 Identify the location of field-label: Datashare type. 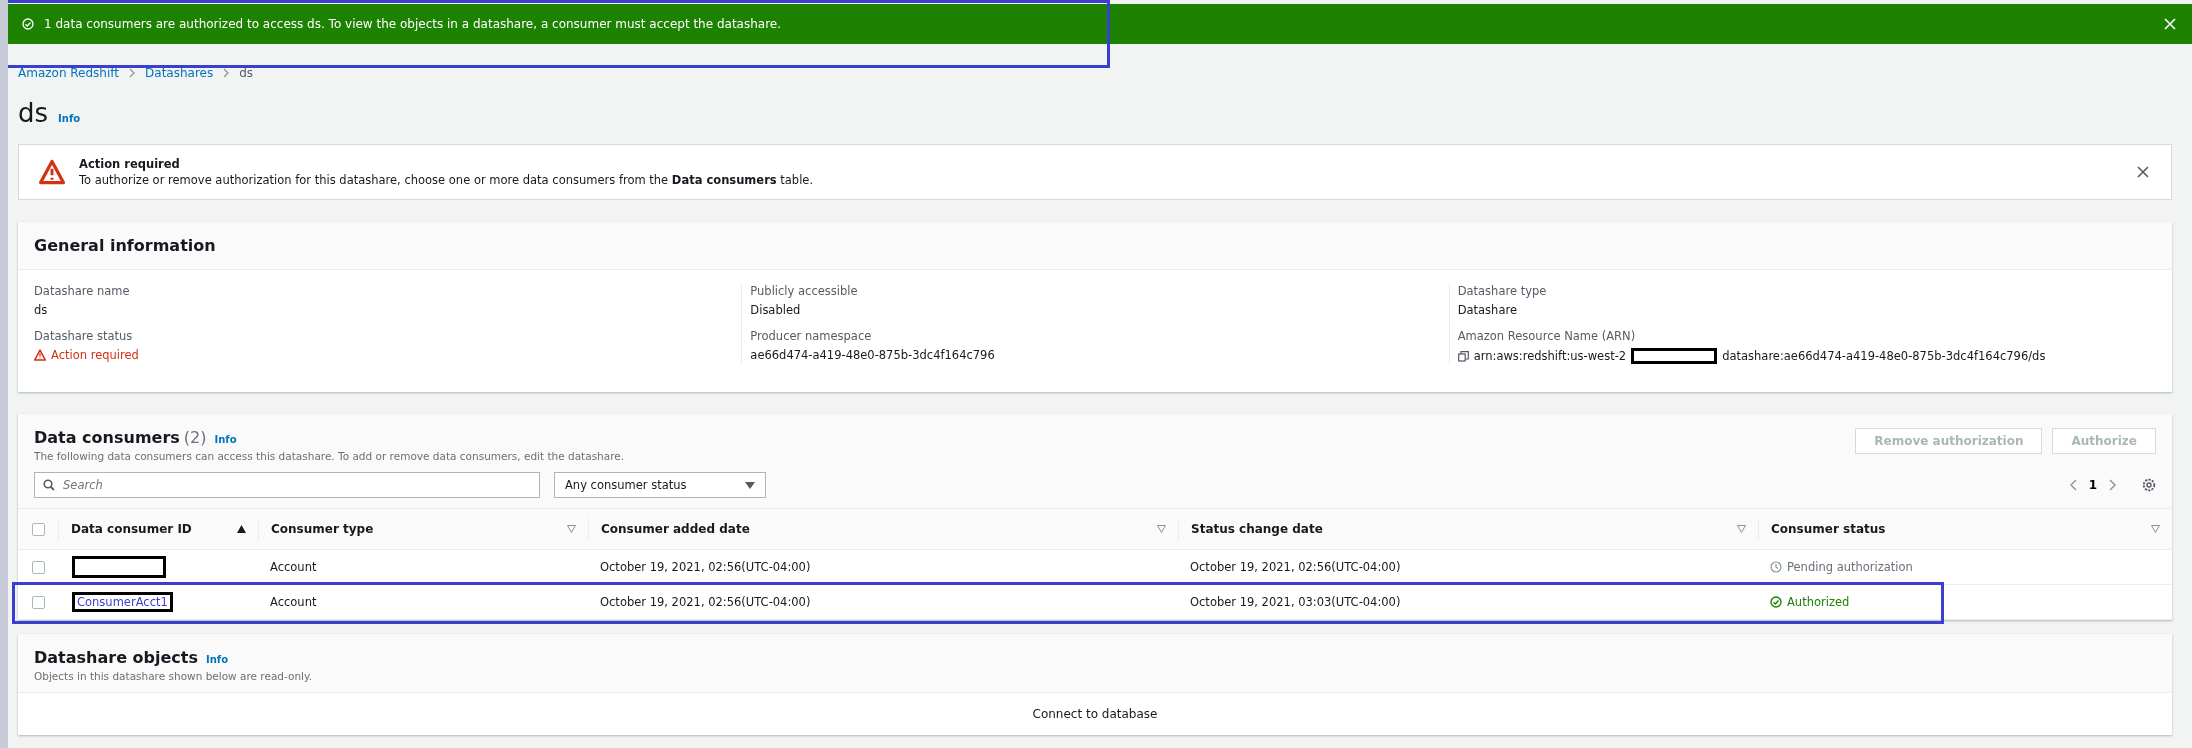
(1502, 291).